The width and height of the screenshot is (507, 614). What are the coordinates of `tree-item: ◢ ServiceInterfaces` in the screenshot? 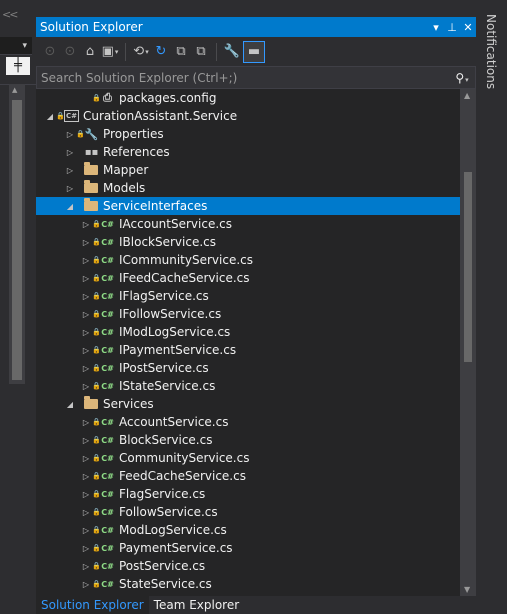 It's located at (248, 206).